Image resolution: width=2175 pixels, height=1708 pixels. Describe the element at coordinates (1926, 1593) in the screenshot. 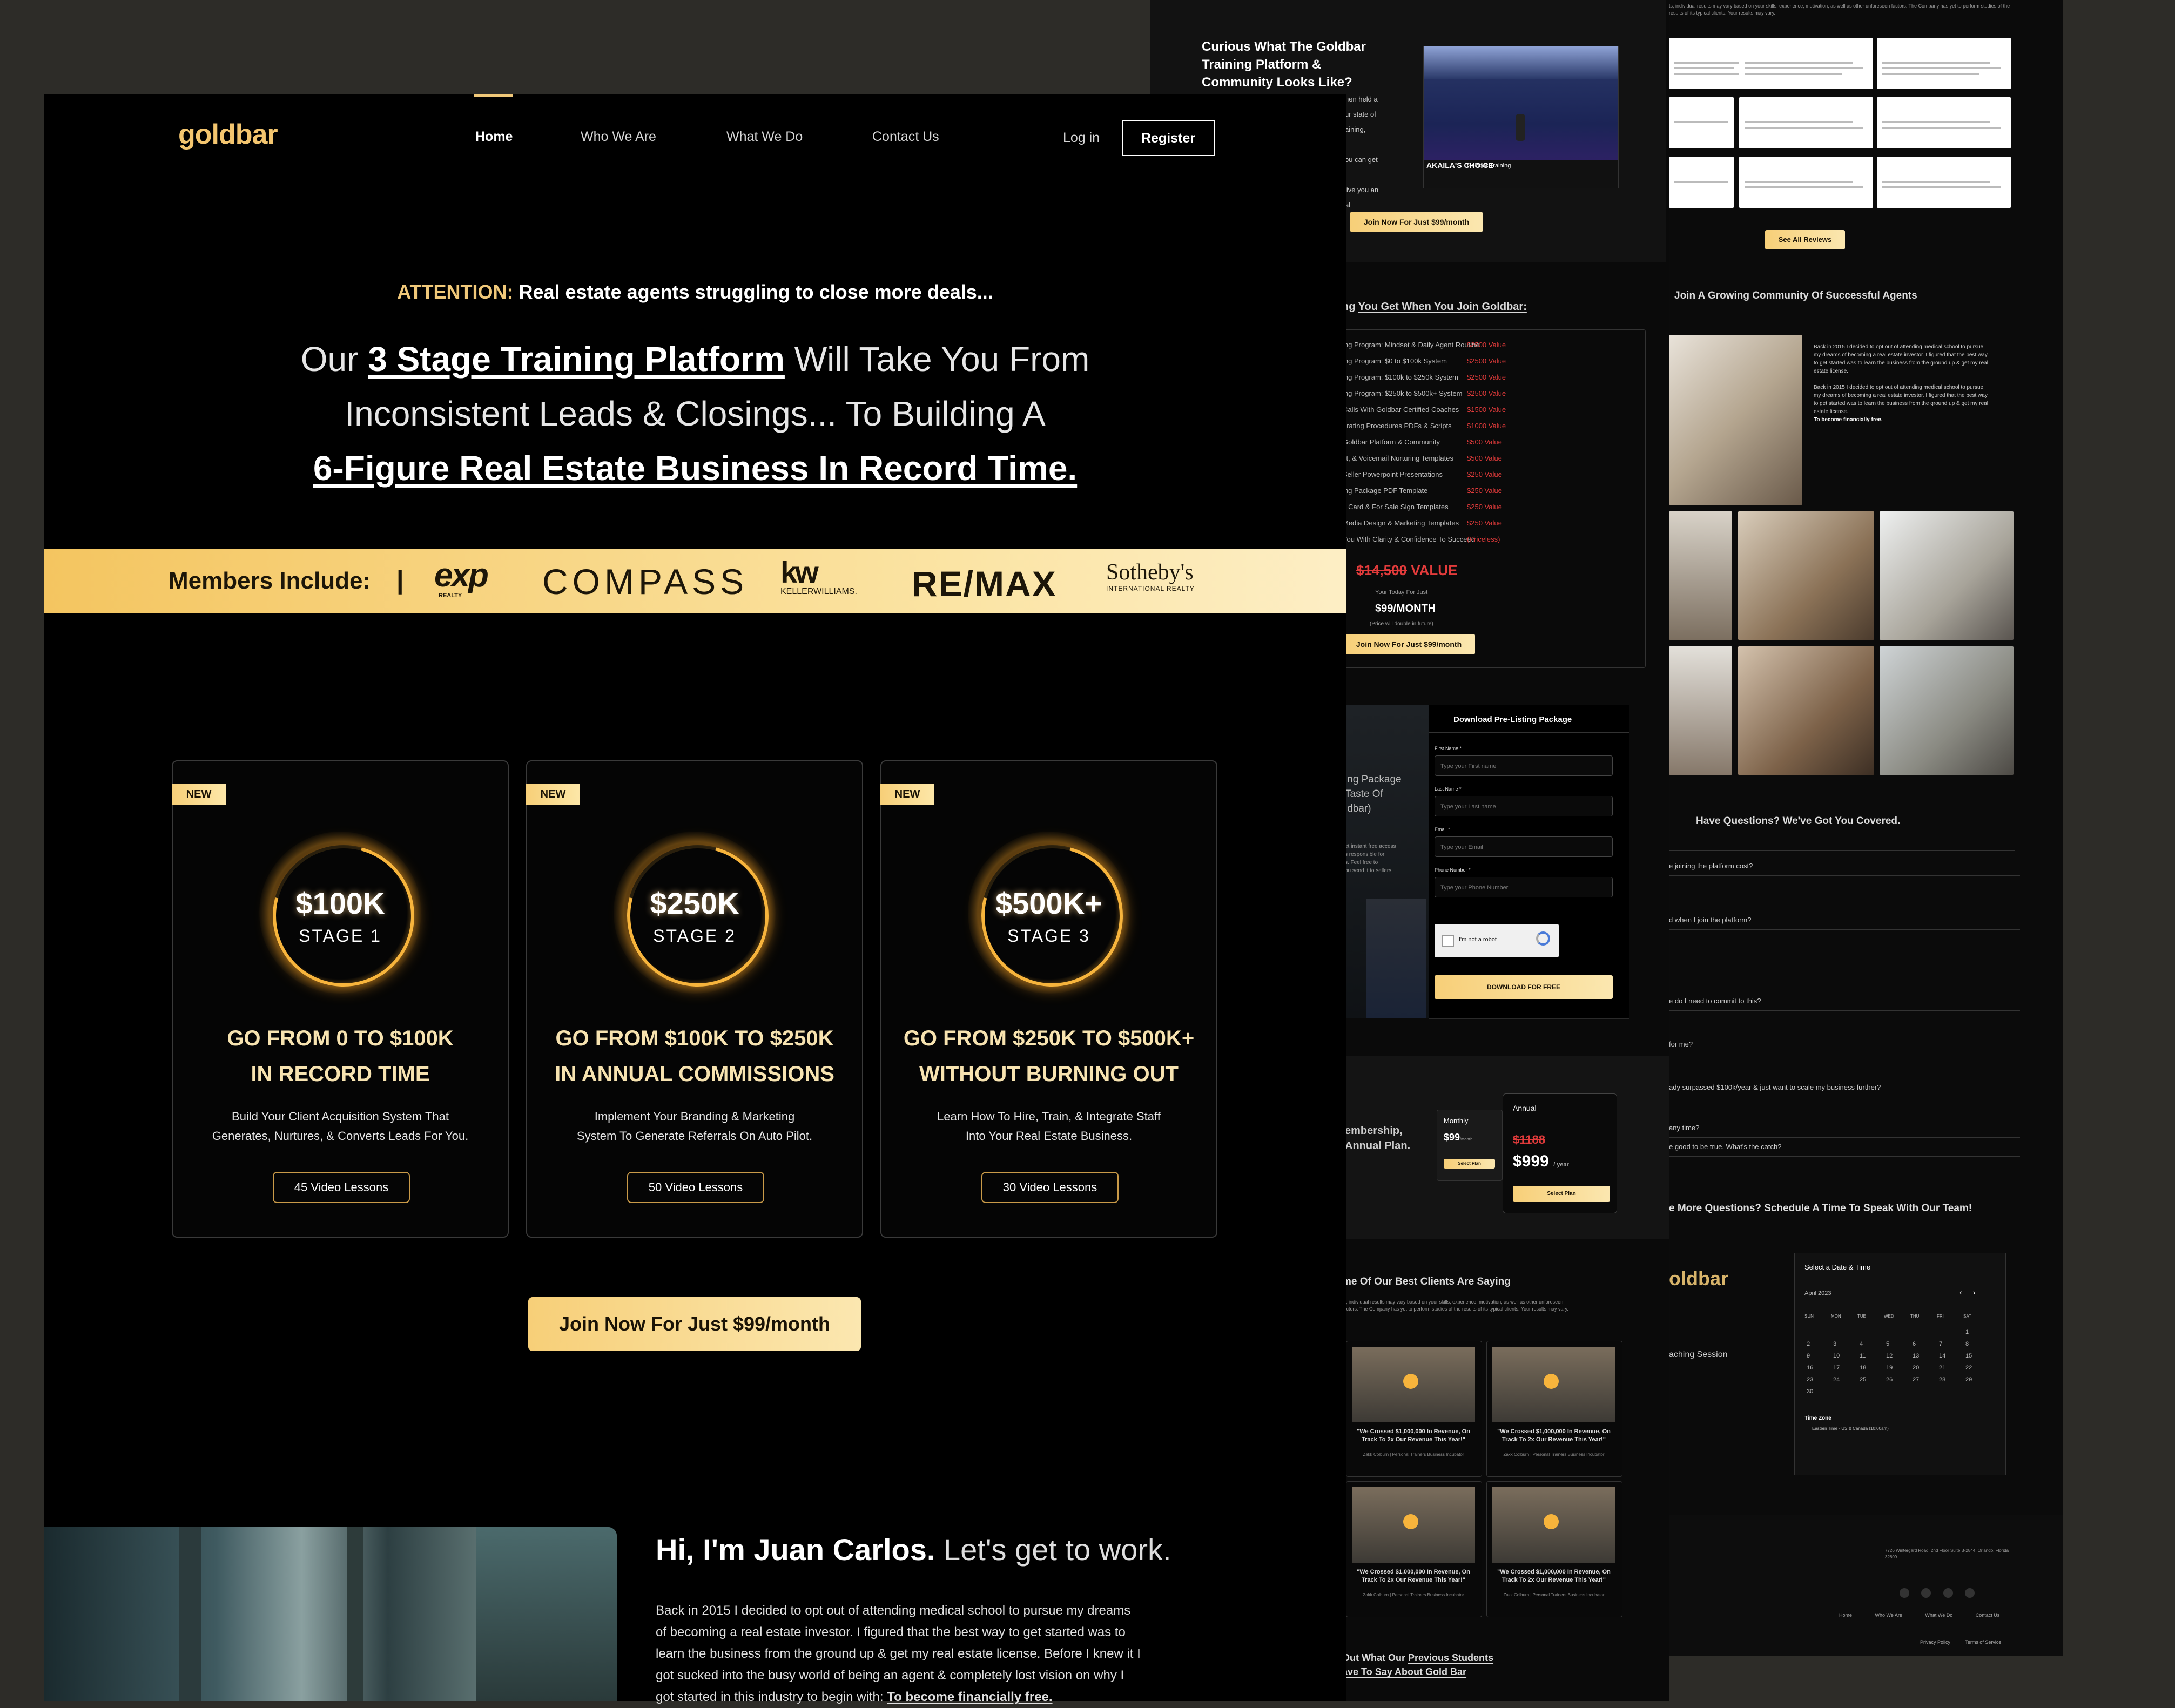

I see `facebook-icon` at that location.